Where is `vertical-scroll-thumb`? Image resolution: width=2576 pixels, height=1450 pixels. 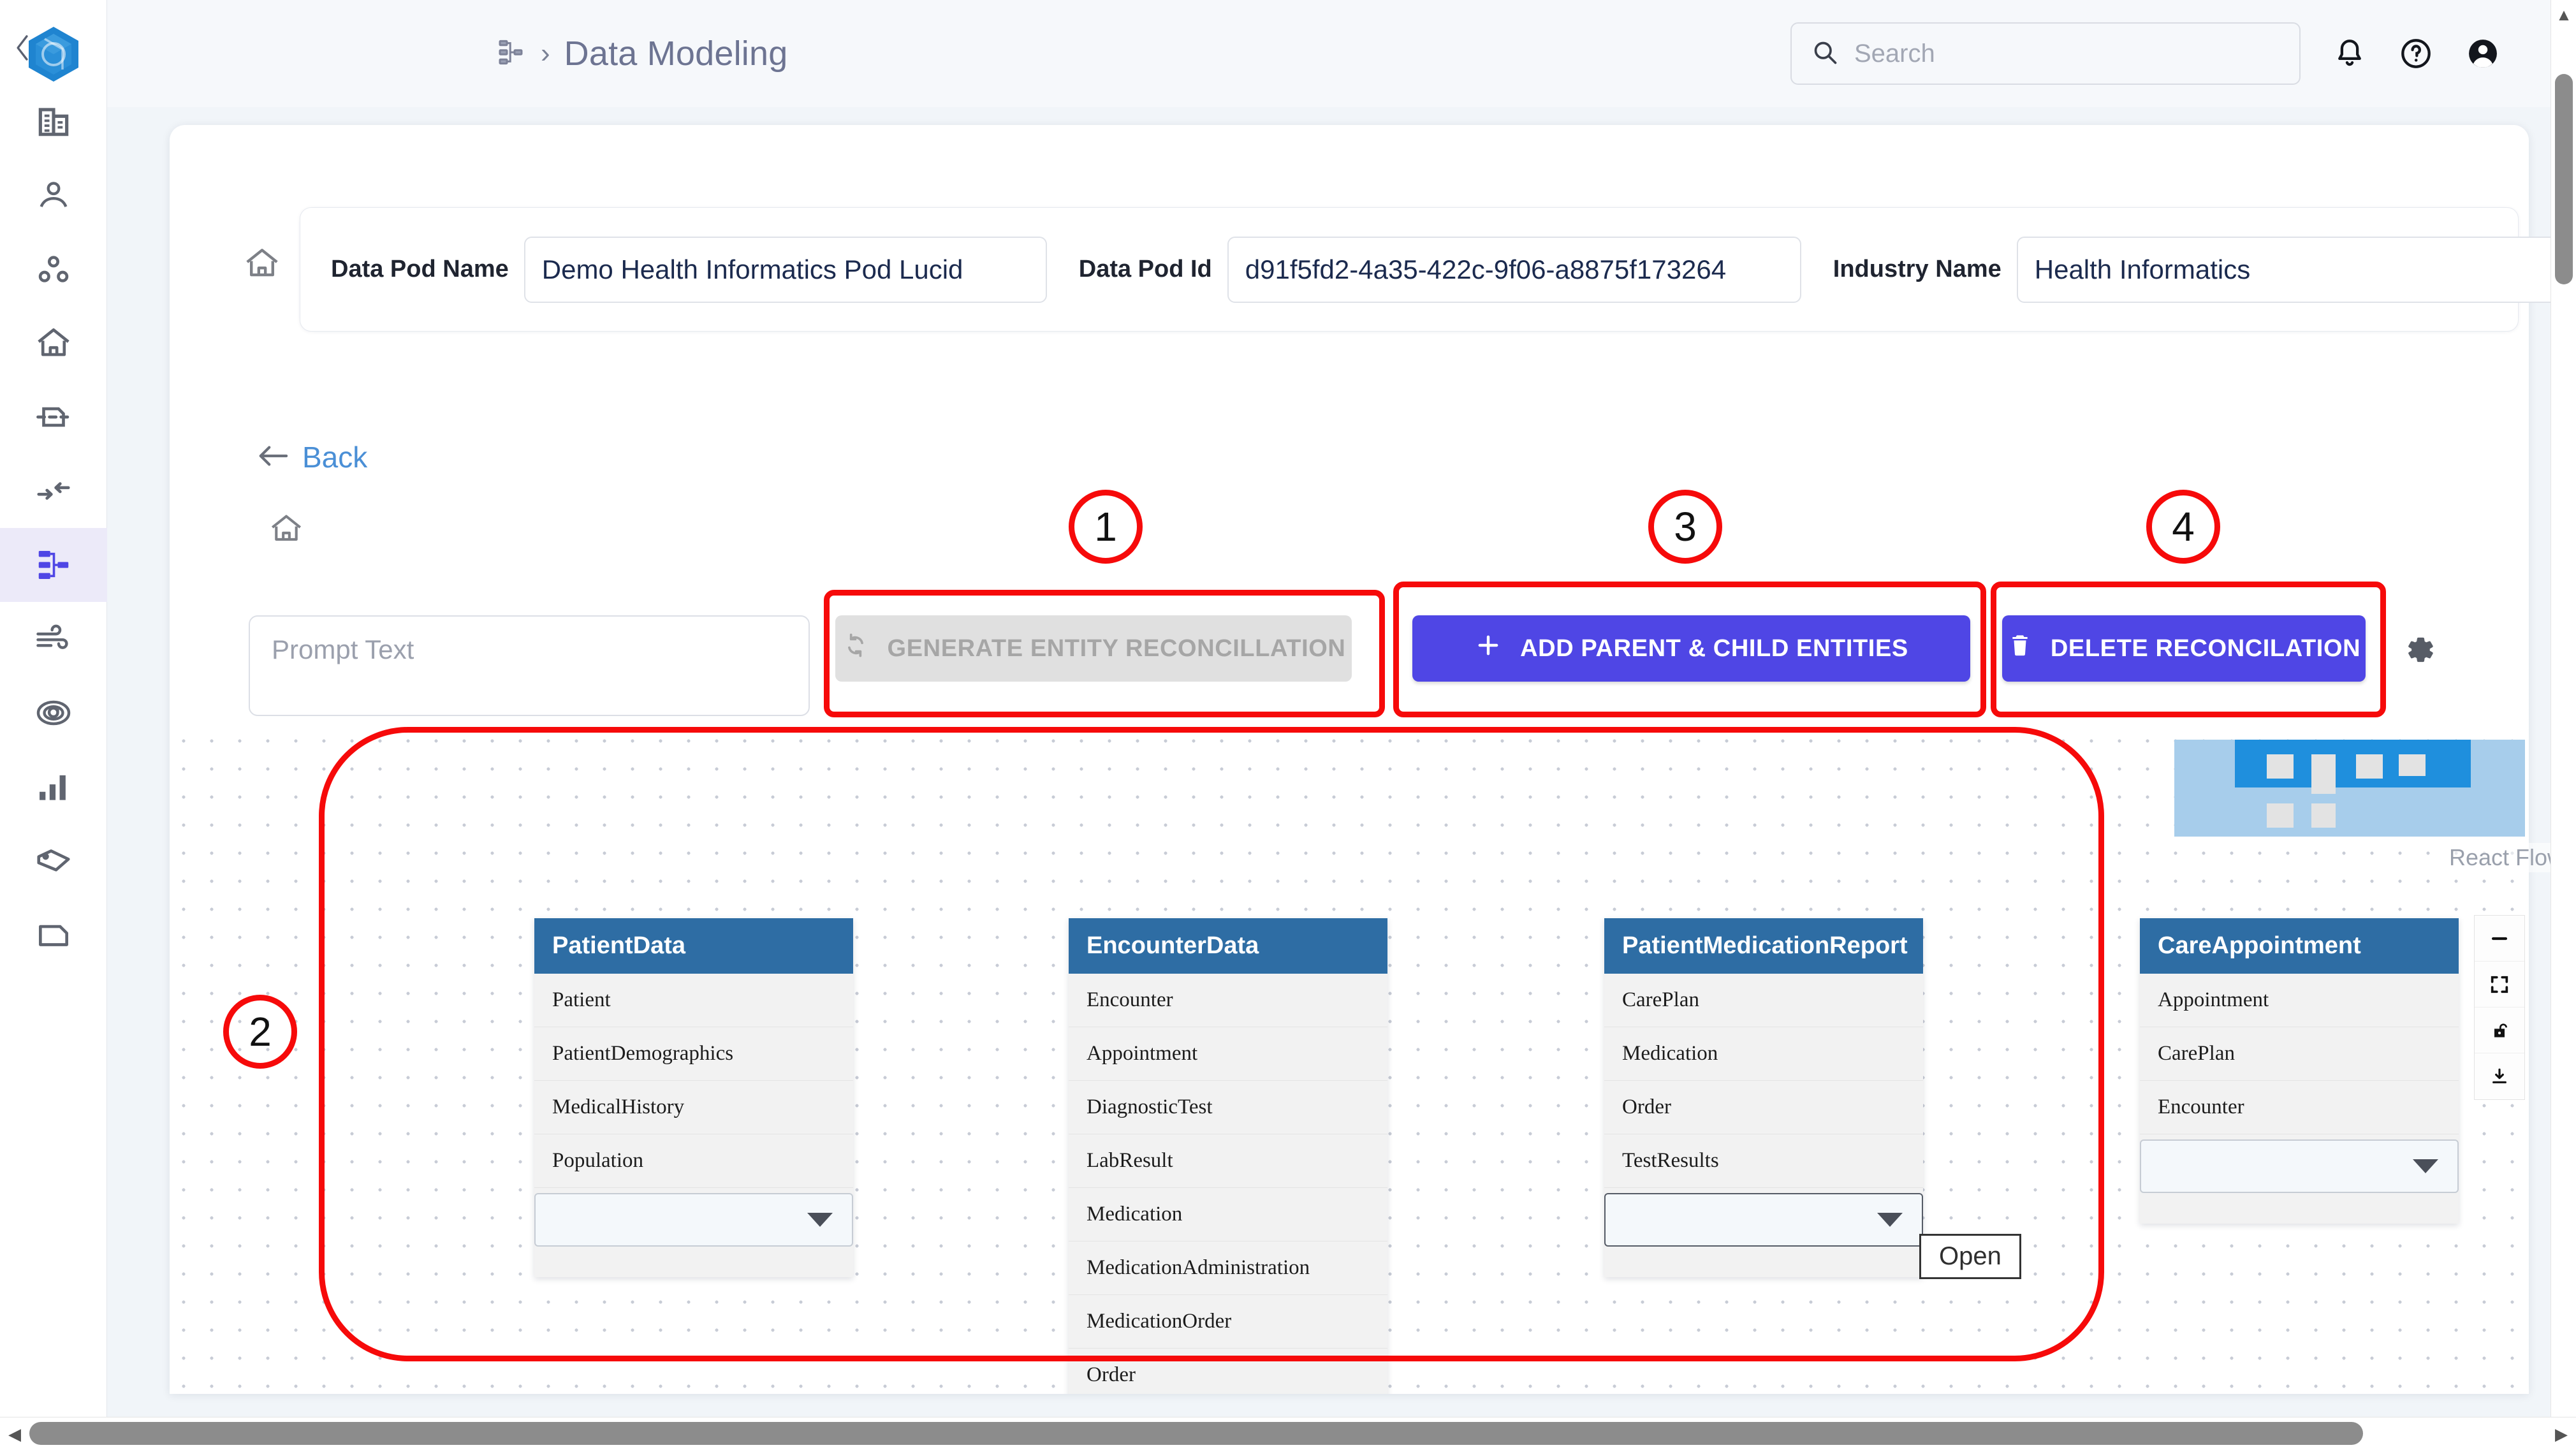 vertical-scroll-thumb is located at coordinates (2564, 179).